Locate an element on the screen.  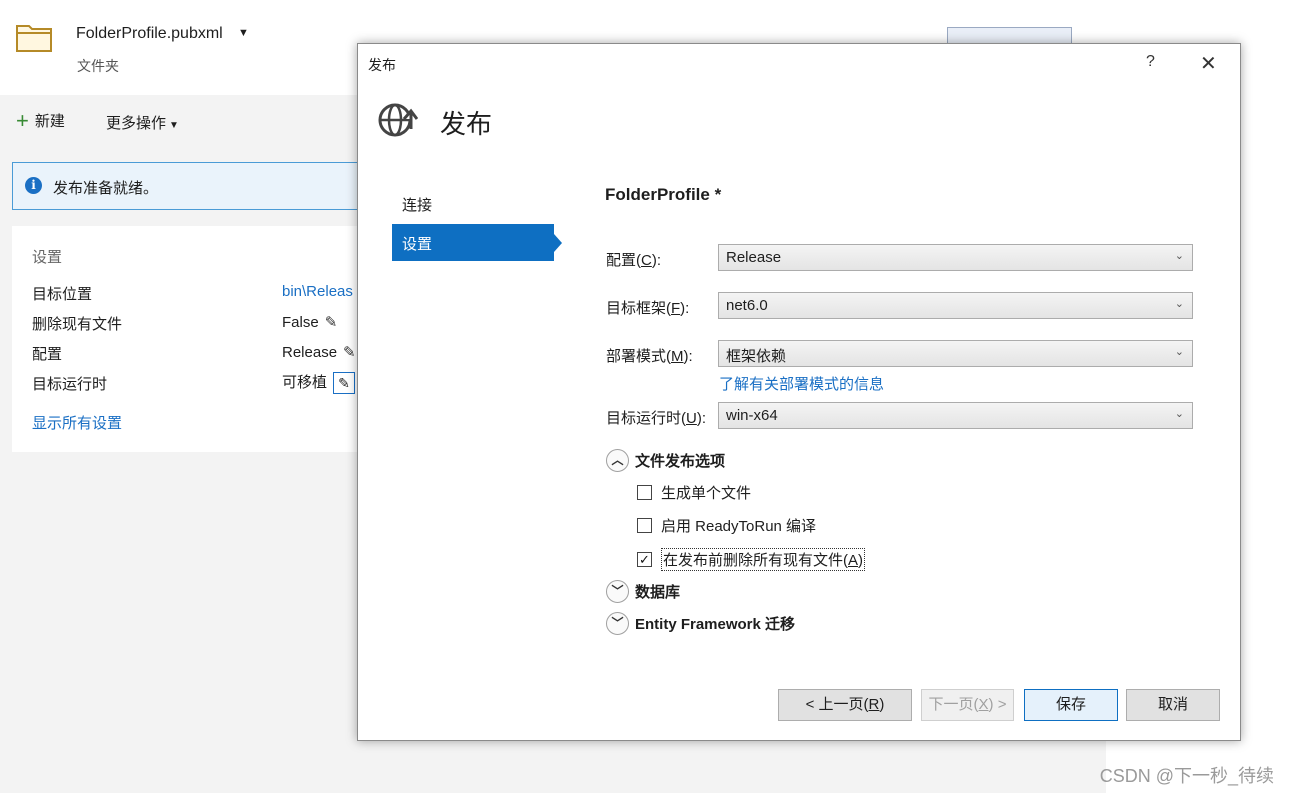
runtime-value: win-x64 is located at coordinates (752, 415).